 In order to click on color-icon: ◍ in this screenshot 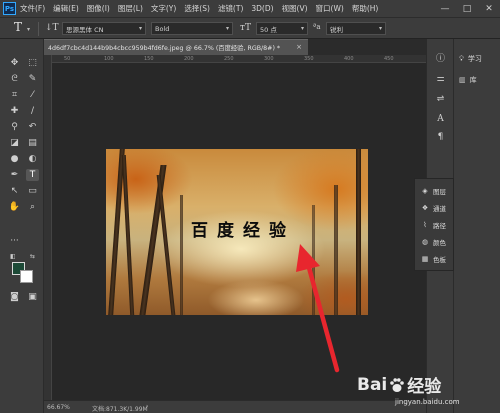, I will do `click(425, 241)`.